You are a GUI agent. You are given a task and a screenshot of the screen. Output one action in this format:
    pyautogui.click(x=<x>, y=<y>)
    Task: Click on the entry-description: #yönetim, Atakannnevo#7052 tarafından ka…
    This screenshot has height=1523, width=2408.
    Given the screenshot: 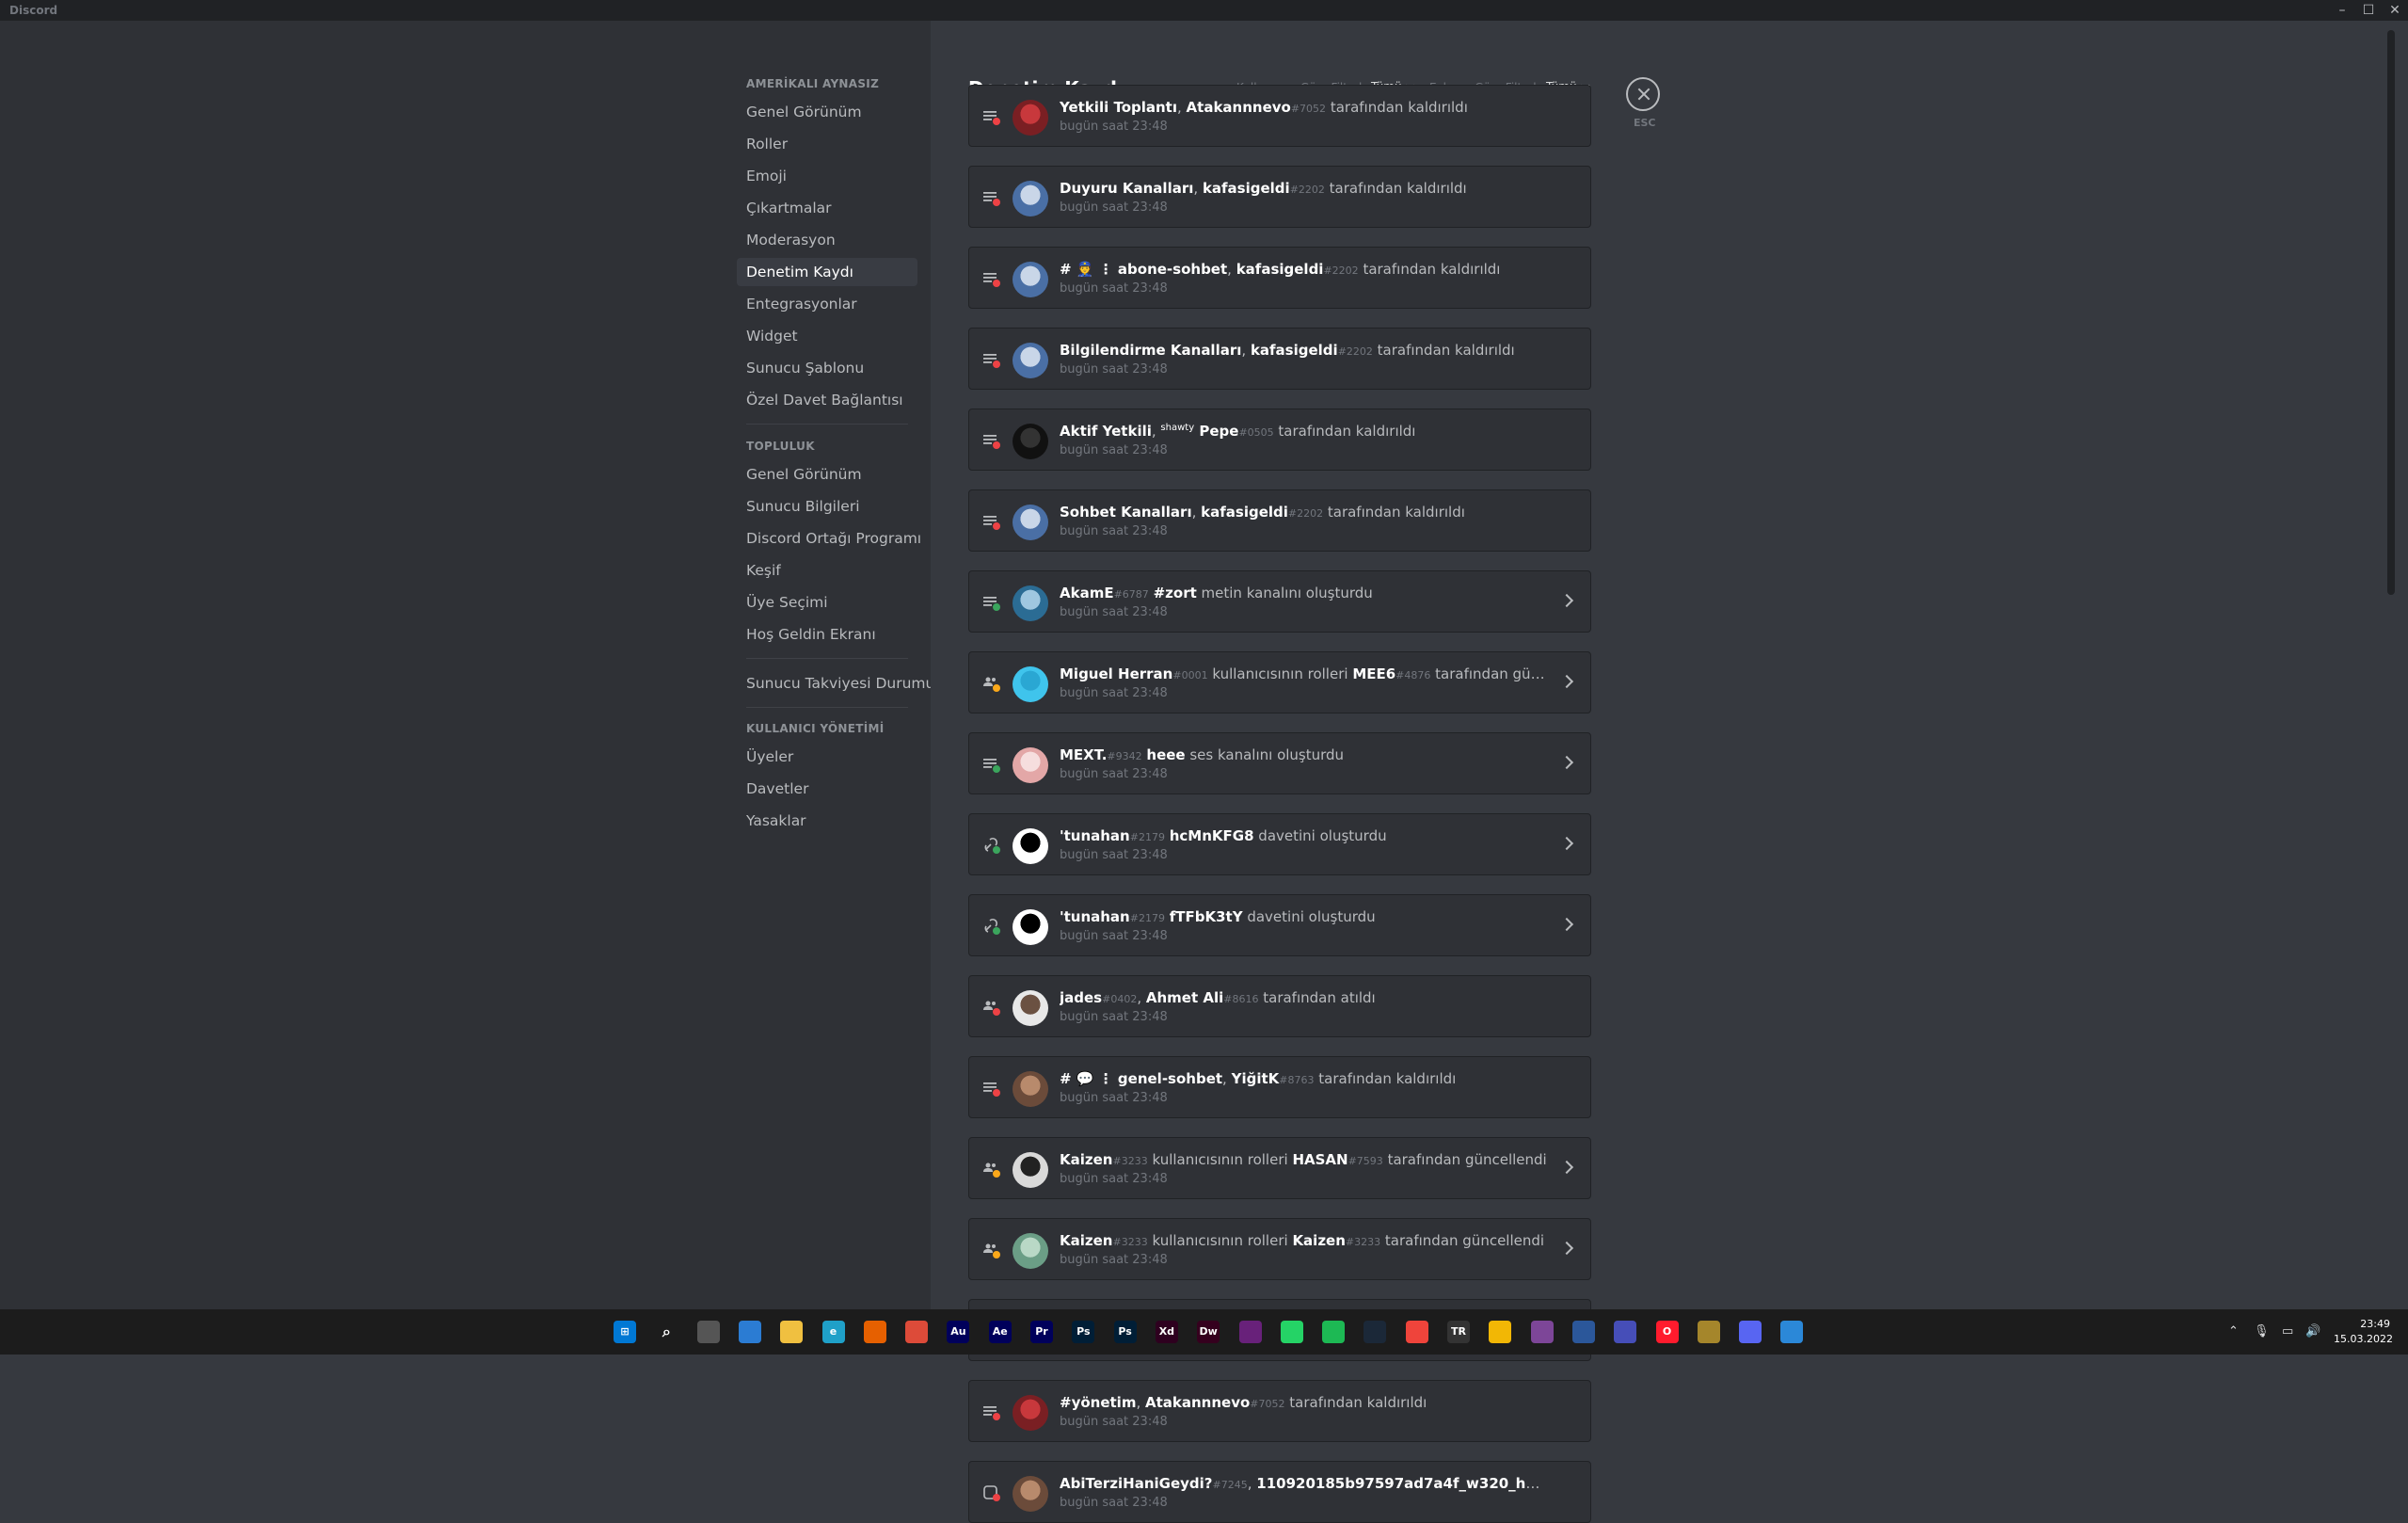 What is the action you would take?
    pyautogui.click(x=1243, y=1402)
    